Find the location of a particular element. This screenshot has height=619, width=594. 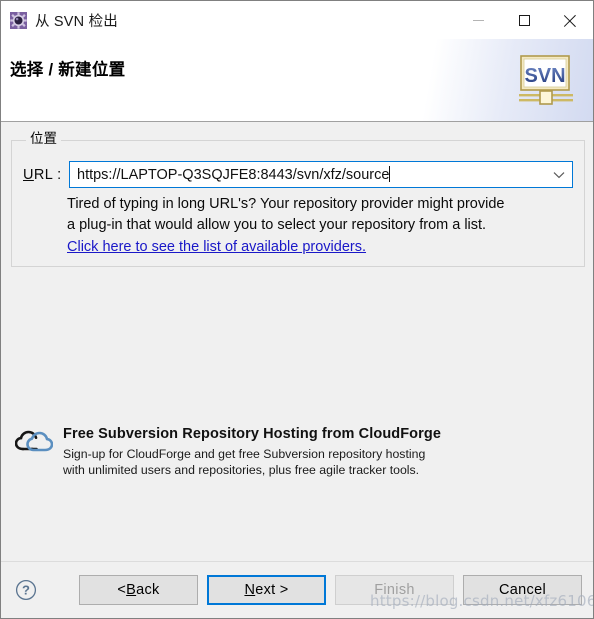

text-cursor is located at coordinates (390, 174).